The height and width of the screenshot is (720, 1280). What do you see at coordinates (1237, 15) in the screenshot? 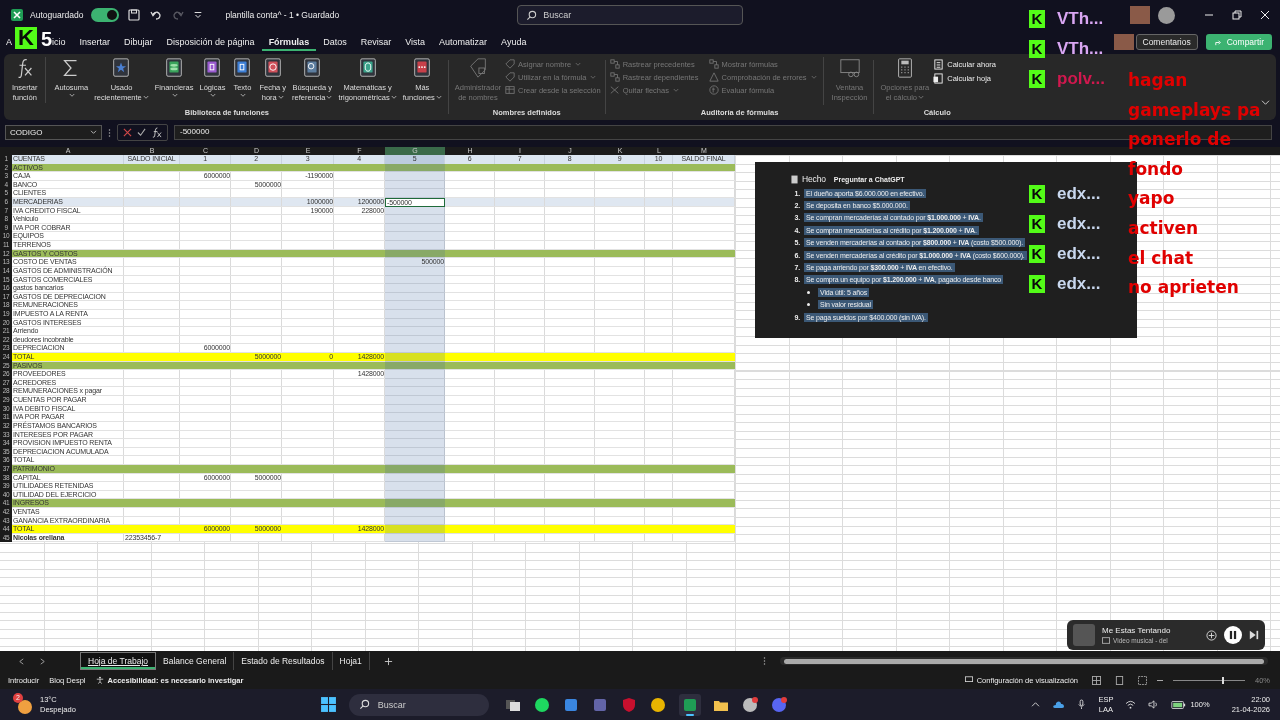
I see `restore-icon` at bounding box center [1237, 15].